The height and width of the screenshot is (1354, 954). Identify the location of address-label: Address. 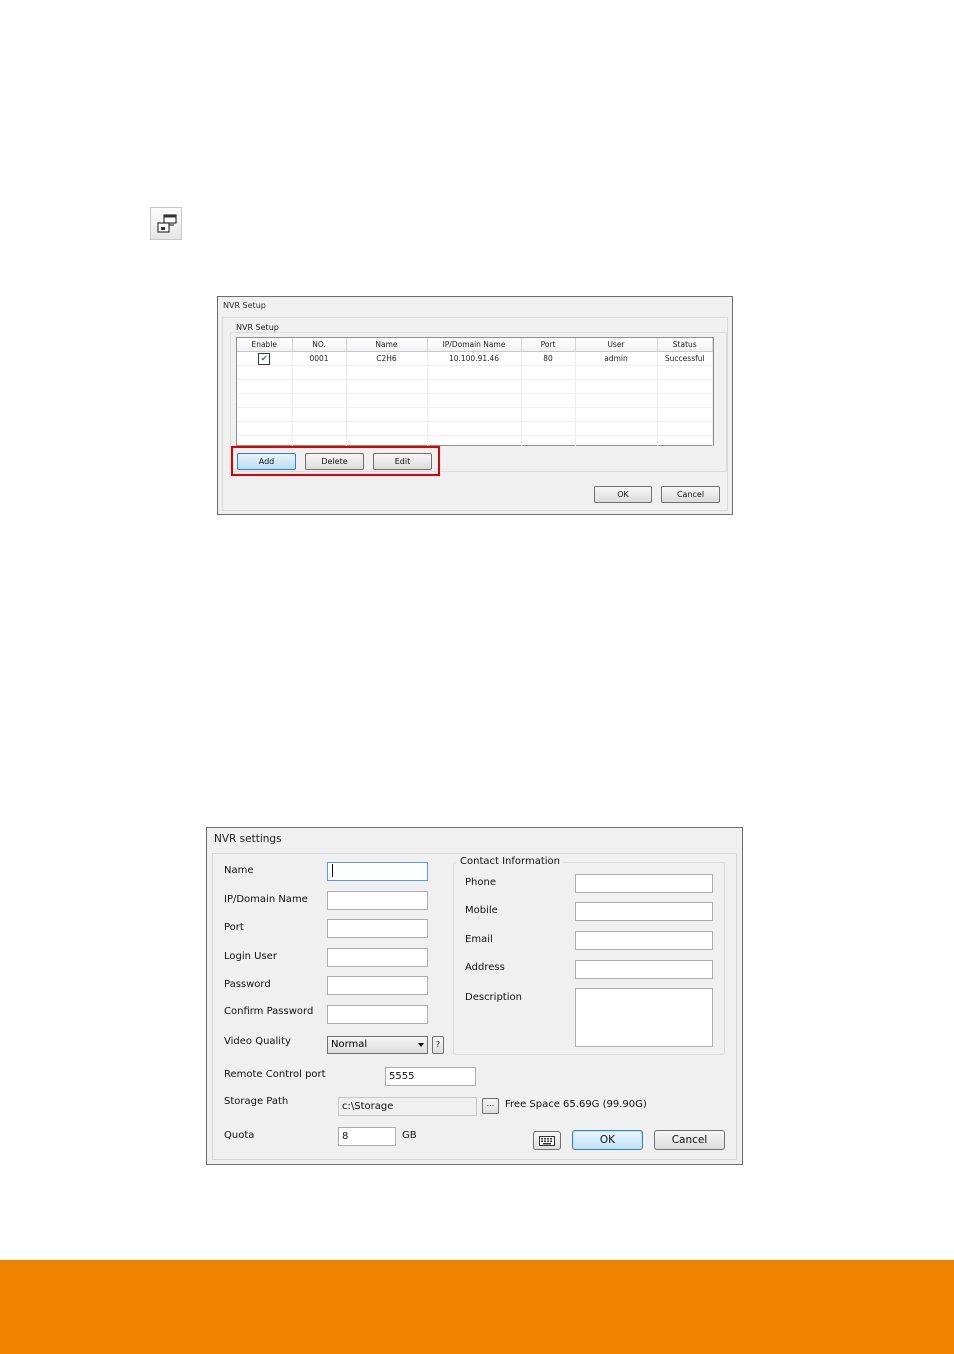
(485, 967).